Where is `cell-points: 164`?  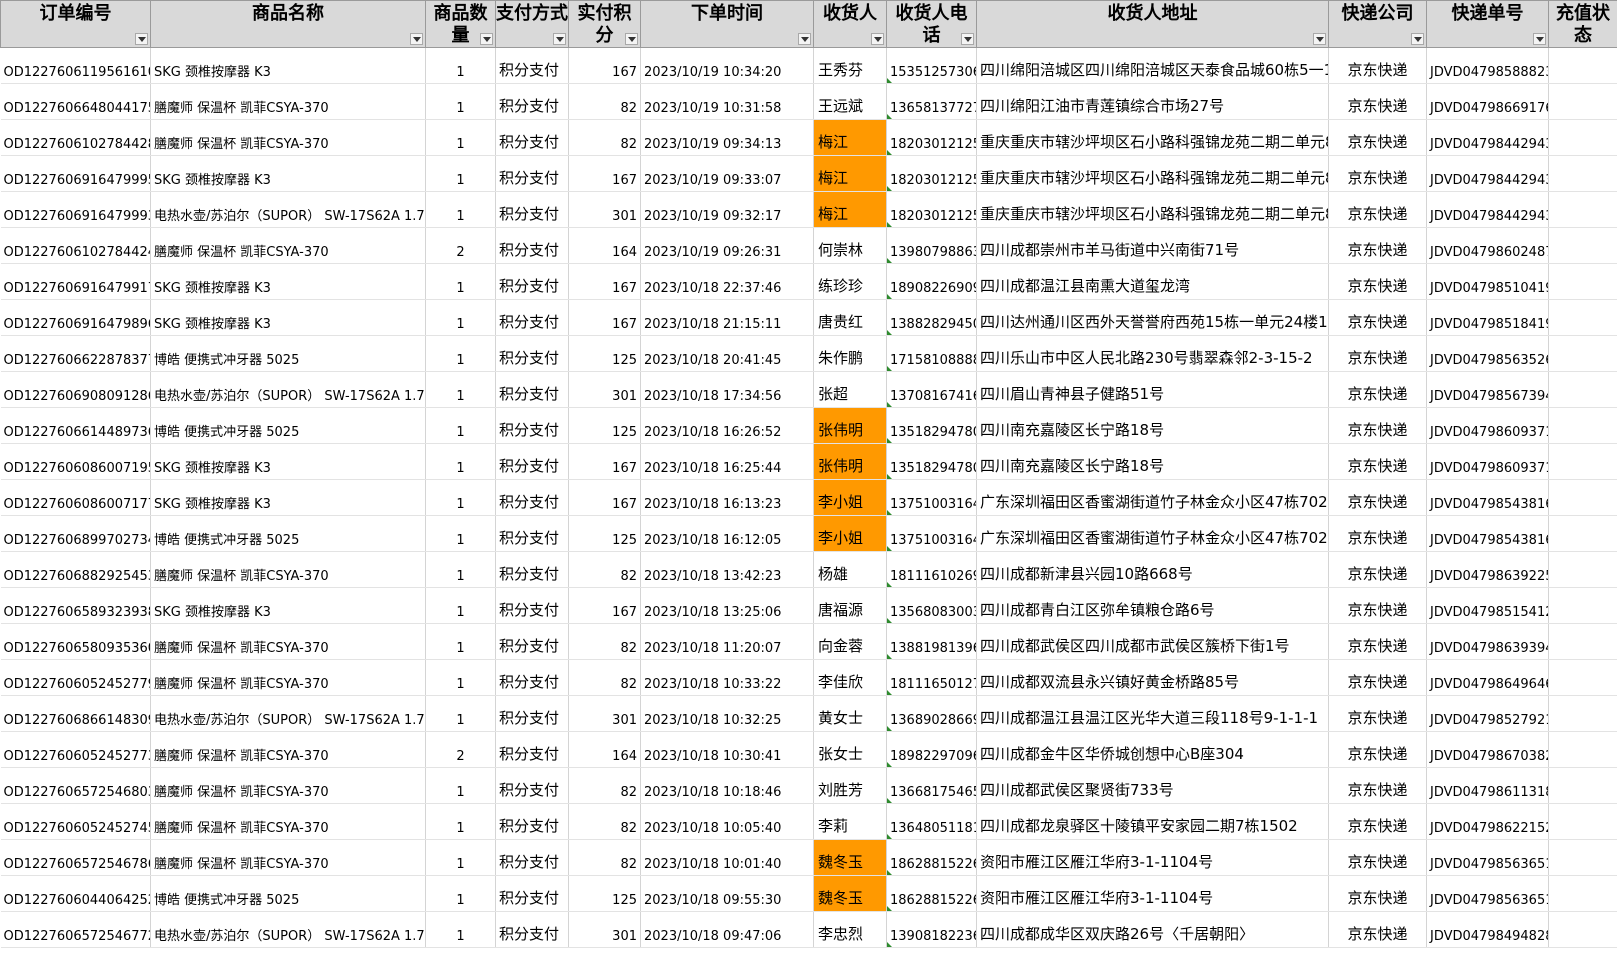
cell-points: 164 is located at coordinates (604, 245).